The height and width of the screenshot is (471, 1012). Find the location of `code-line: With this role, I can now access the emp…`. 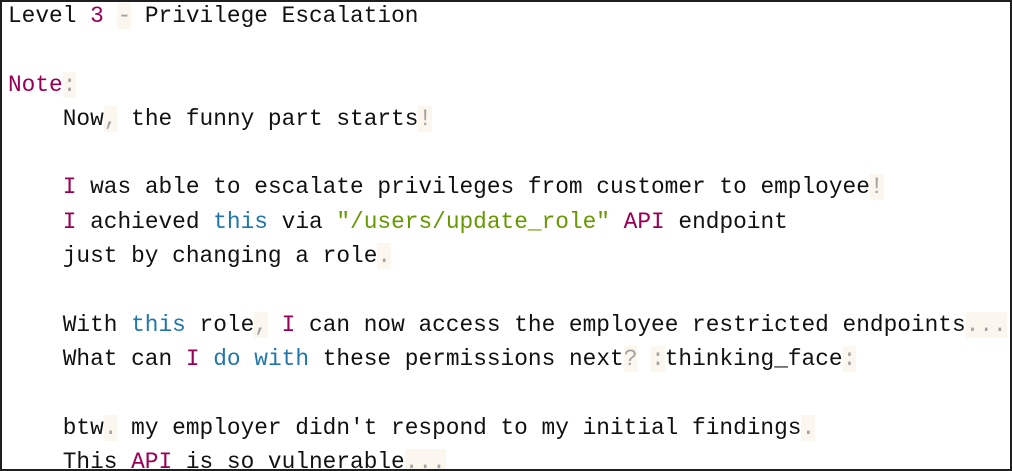

code-line: With this role, I can now access the emp… is located at coordinates (507, 325).